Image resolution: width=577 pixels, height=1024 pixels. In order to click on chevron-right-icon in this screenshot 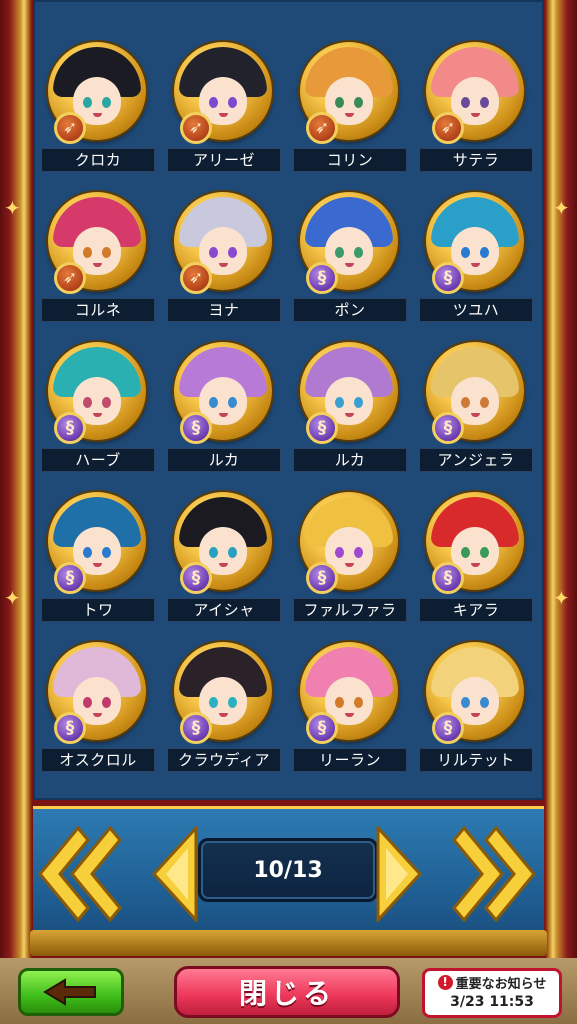, I will do `click(399, 874)`.